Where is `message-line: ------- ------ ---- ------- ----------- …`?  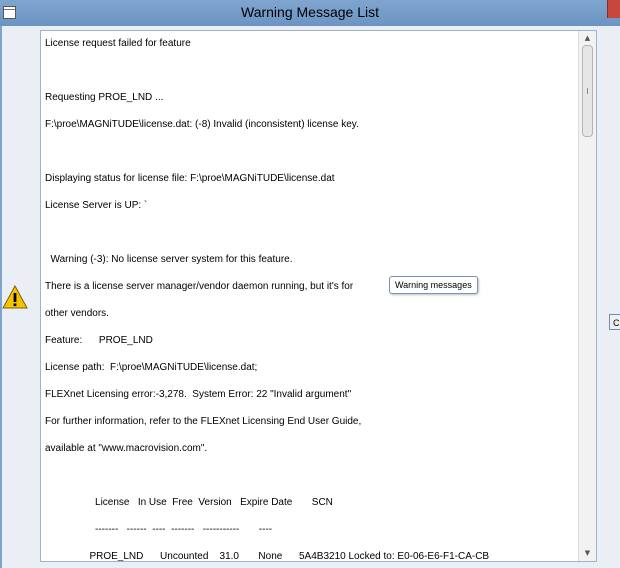
message-line: ------- ------ ---- ------- ----------- … is located at coordinates (159, 529).